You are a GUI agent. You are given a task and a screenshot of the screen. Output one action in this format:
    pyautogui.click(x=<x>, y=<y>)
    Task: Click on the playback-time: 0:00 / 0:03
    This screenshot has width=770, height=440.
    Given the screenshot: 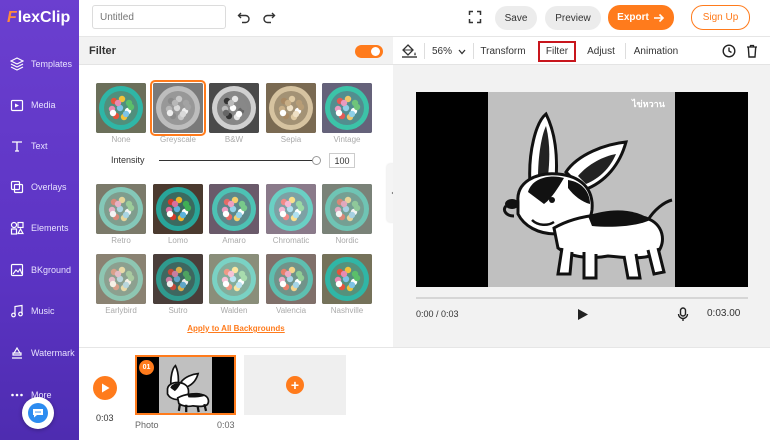 What is the action you would take?
    pyautogui.click(x=437, y=314)
    